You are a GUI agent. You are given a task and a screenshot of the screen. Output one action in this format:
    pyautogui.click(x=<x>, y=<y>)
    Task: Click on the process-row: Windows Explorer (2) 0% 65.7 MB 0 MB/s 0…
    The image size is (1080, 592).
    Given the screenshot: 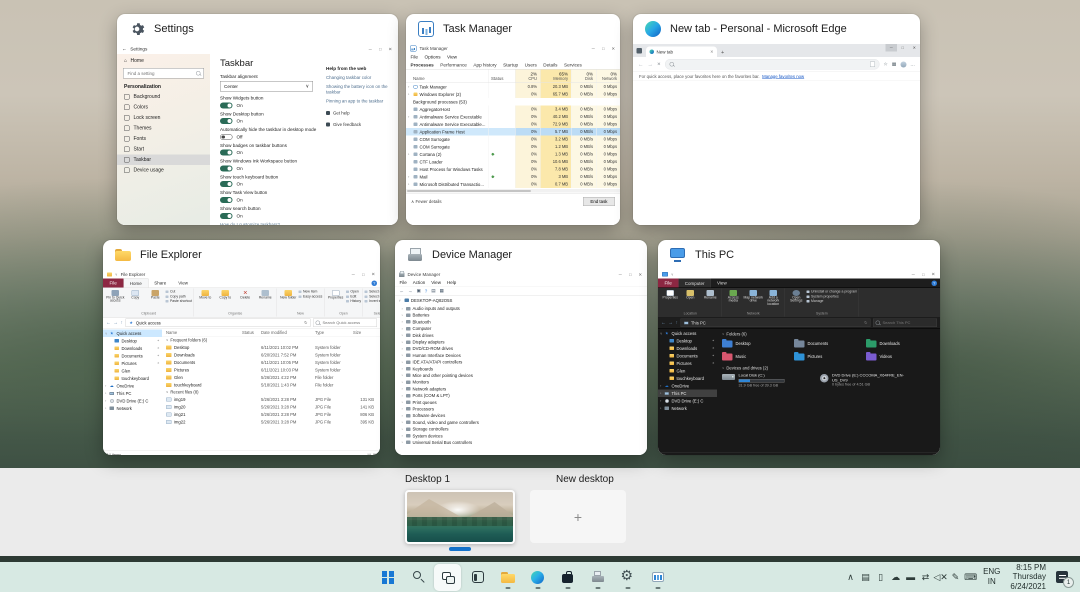 What is the action you would take?
    pyautogui.click(x=513, y=94)
    